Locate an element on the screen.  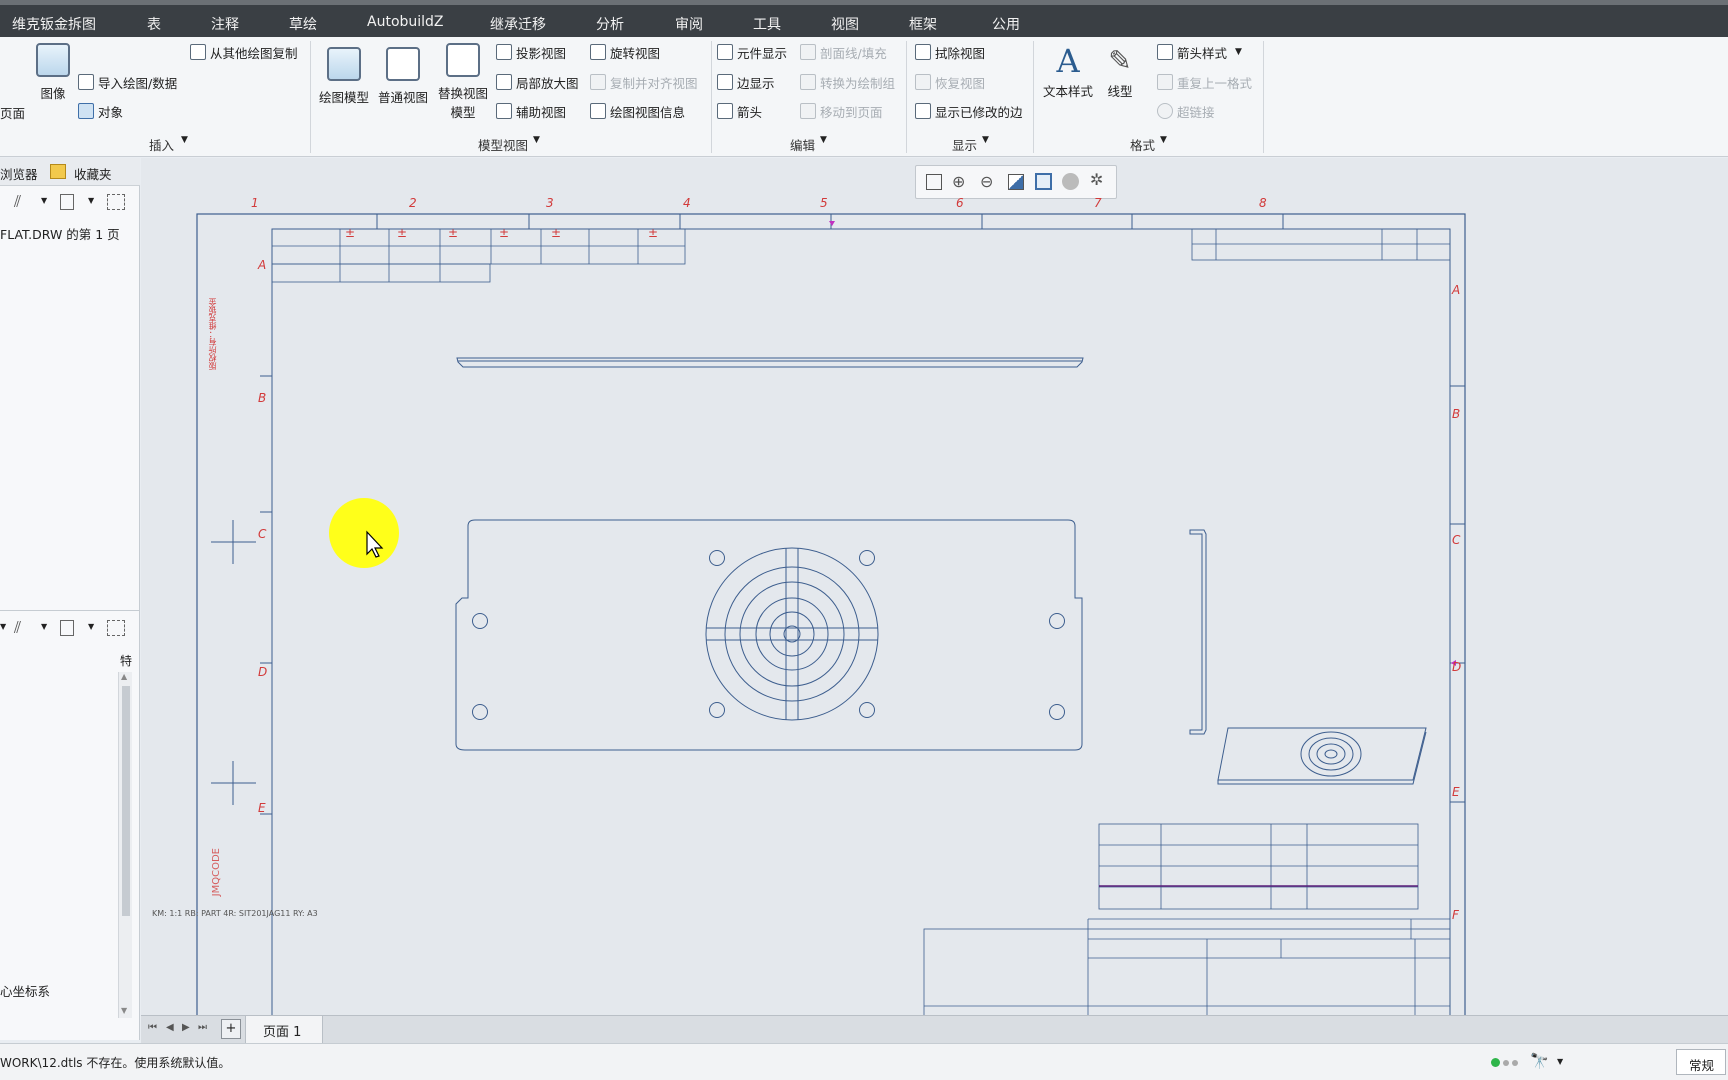
layer-filter-icon: ⫽ is located at coordinates (17, 628).